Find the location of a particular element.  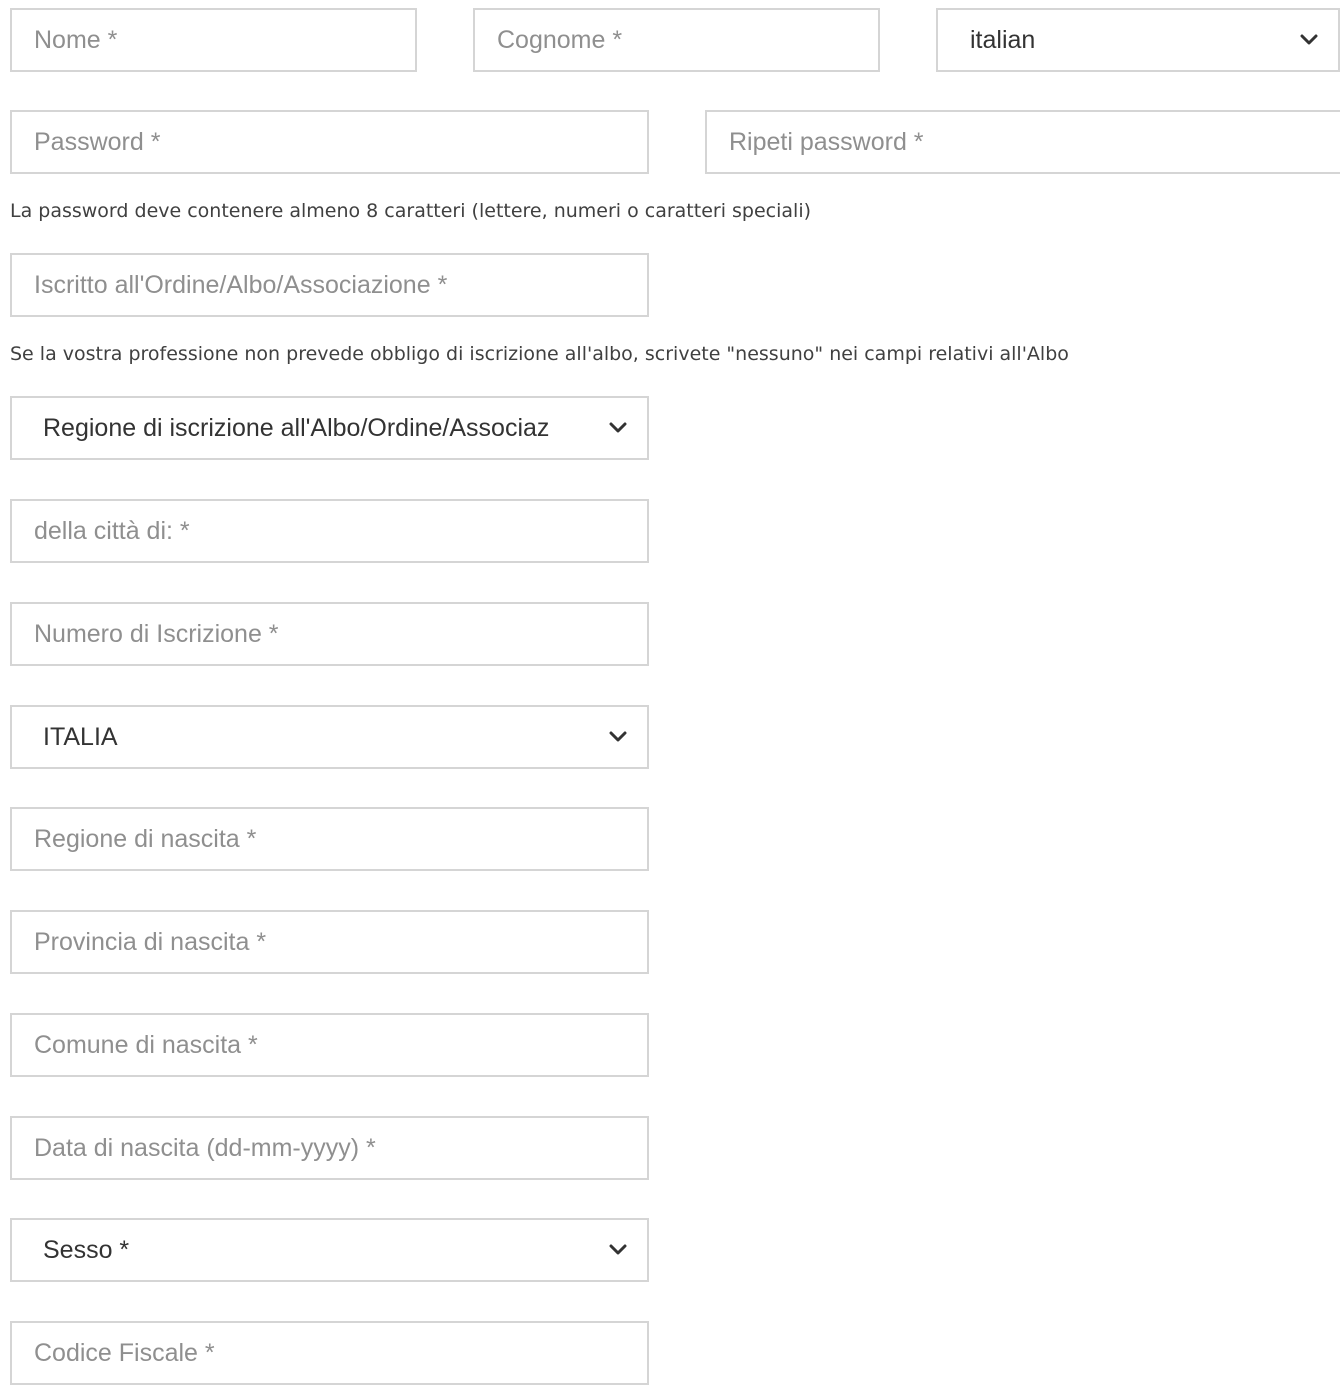

paese-select: ITALIA is located at coordinates (329, 737).